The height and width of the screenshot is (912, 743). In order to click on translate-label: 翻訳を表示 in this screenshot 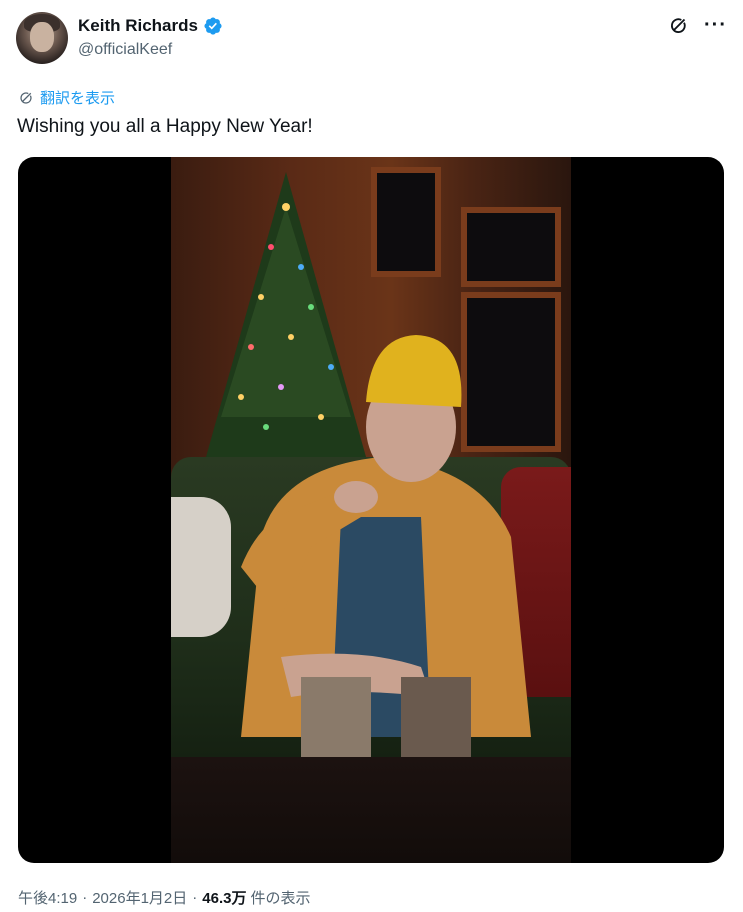, I will do `click(78, 98)`.